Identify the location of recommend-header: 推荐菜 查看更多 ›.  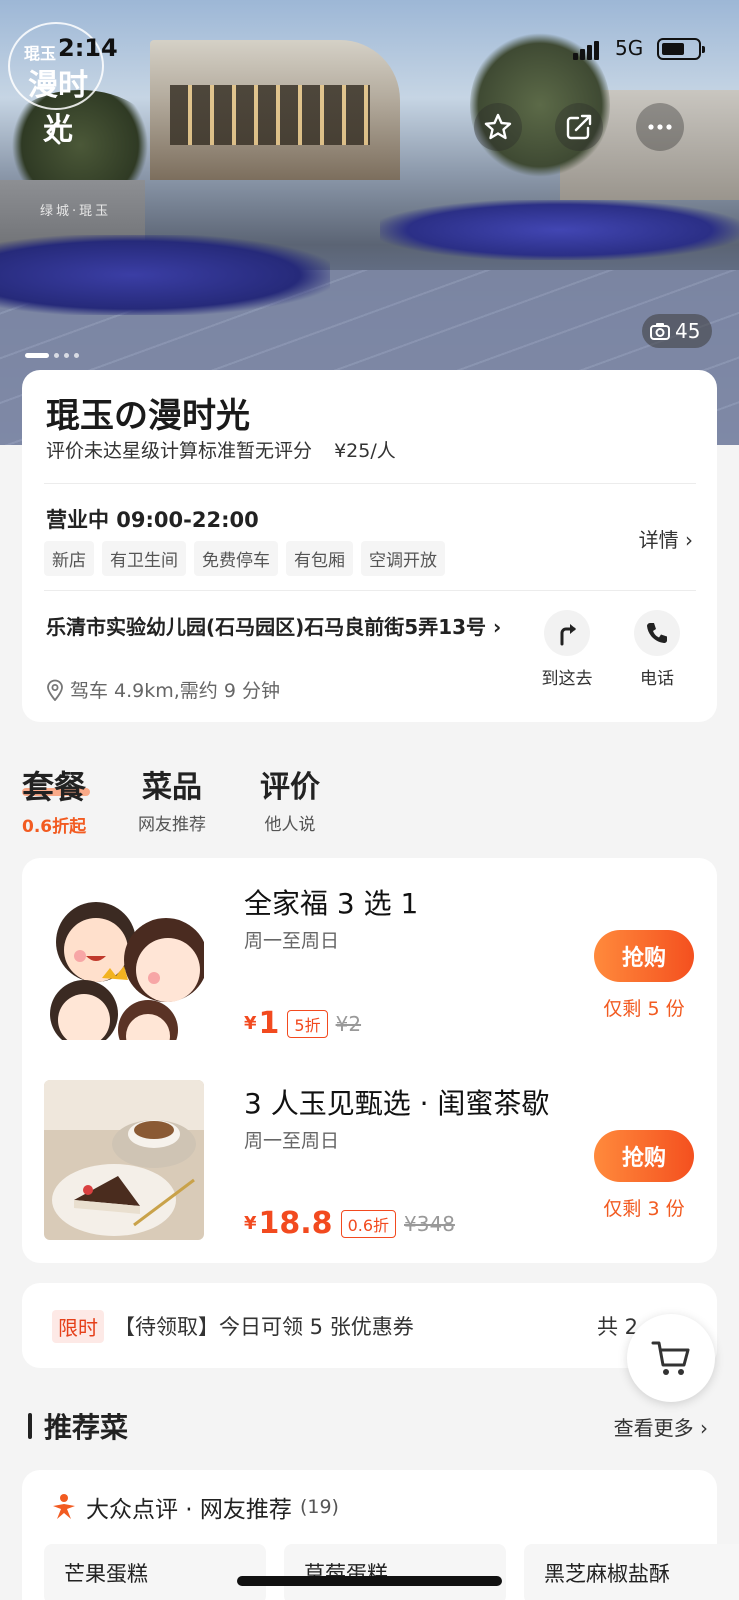
(368, 1428).